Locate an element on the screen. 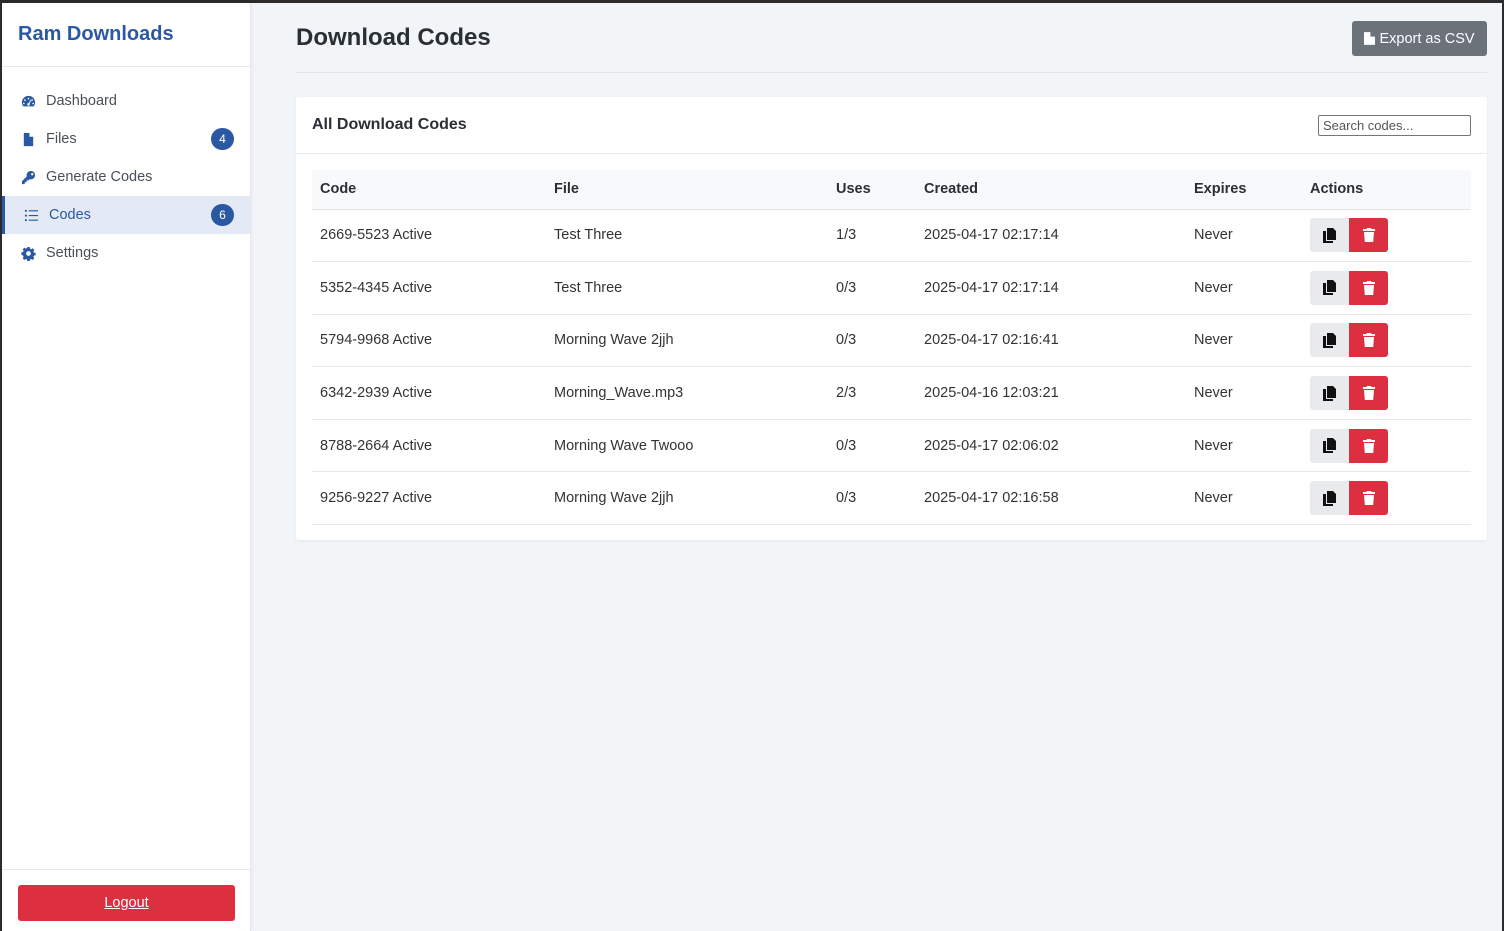 The width and height of the screenshot is (1504, 931). cell-code: 8788-2664 Active is located at coordinates (429, 446).